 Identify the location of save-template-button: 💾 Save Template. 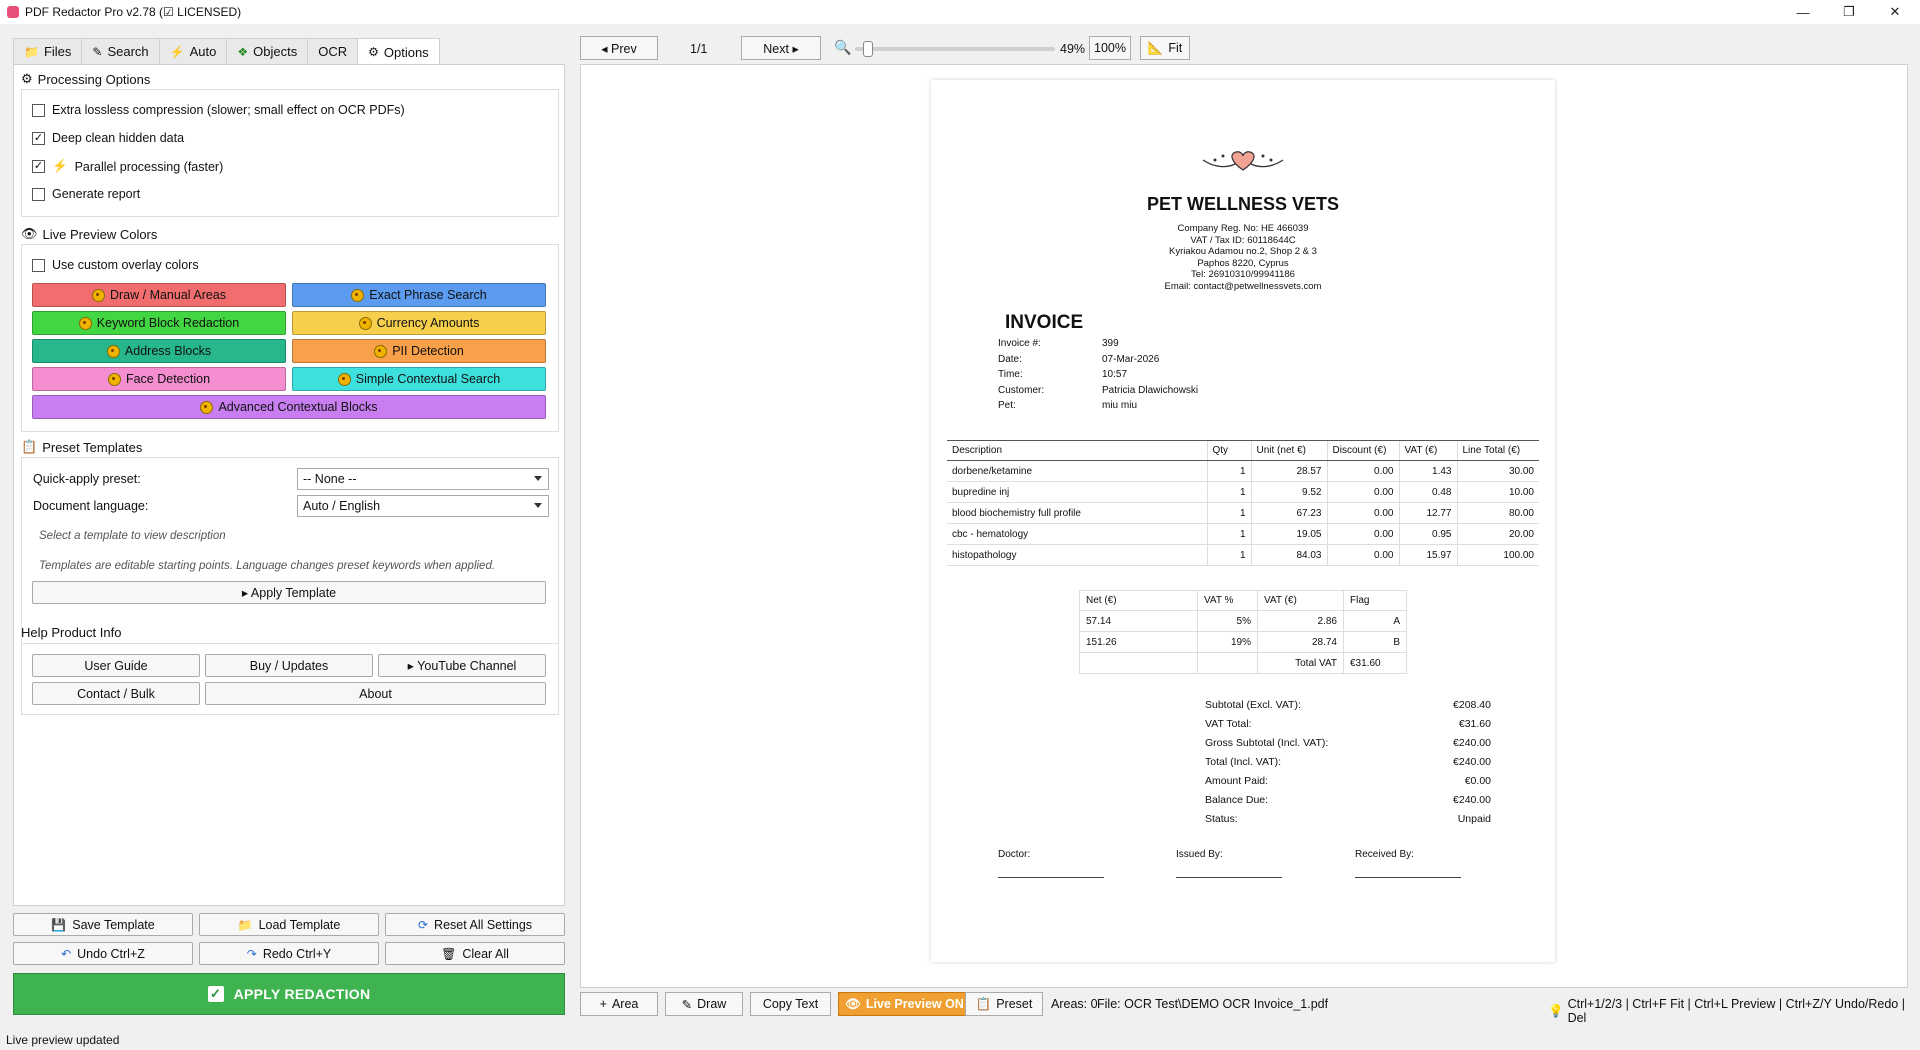
(103, 924).